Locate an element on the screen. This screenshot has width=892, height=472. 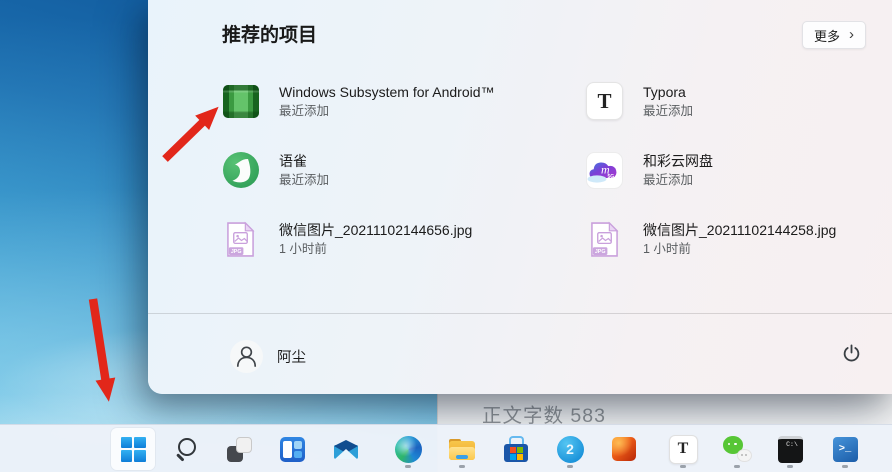
mail-envelope-icon is located at coordinates (346, 449).